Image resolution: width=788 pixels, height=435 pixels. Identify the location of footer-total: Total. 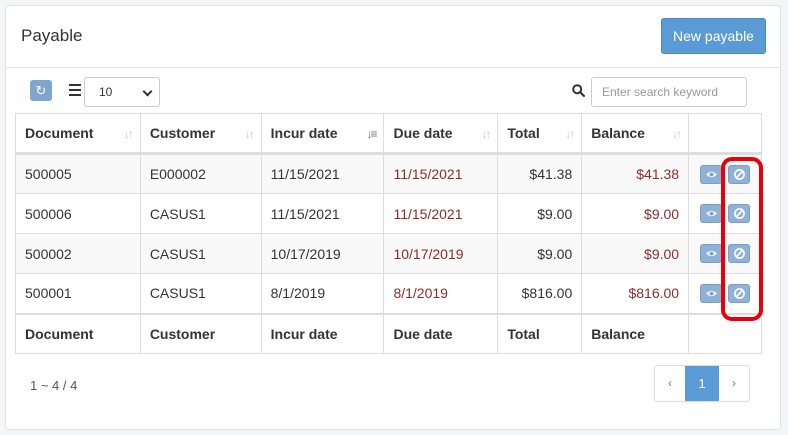
(540, 333).